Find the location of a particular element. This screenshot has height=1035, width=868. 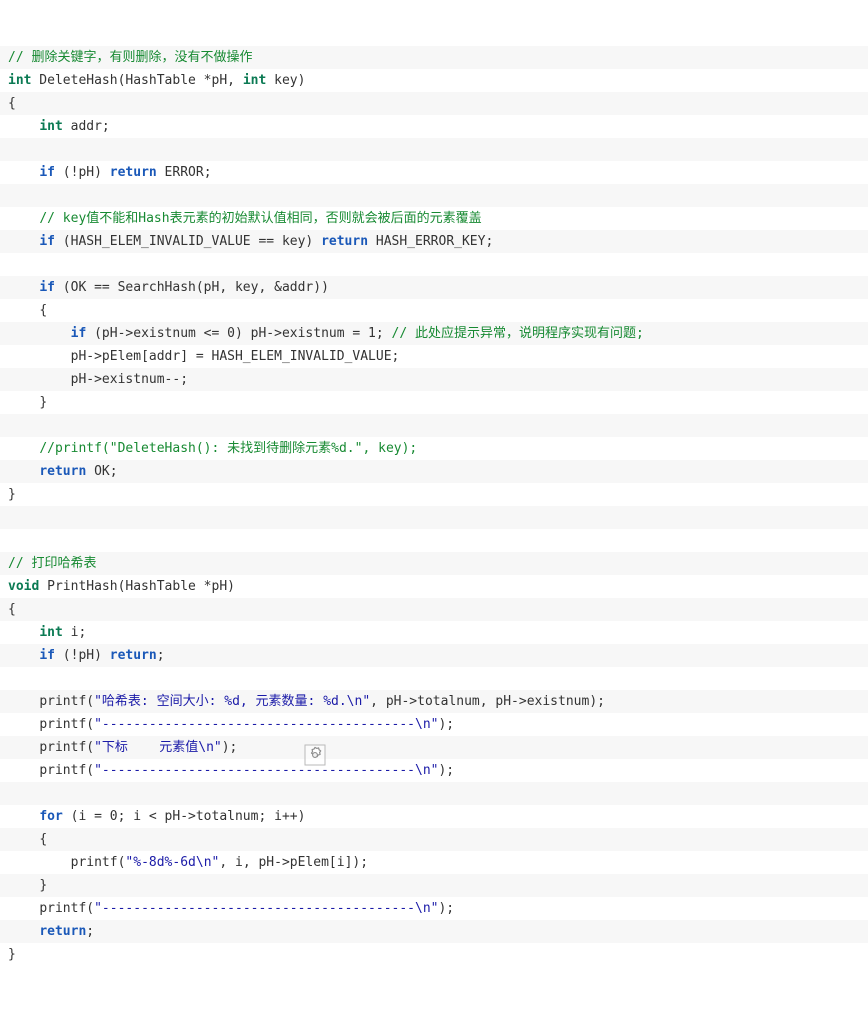

code-line: // key值不能和Hash表元素的初始默认值相同，否则就会被后面的元素覆盖 is located at coordinates (434, 218).